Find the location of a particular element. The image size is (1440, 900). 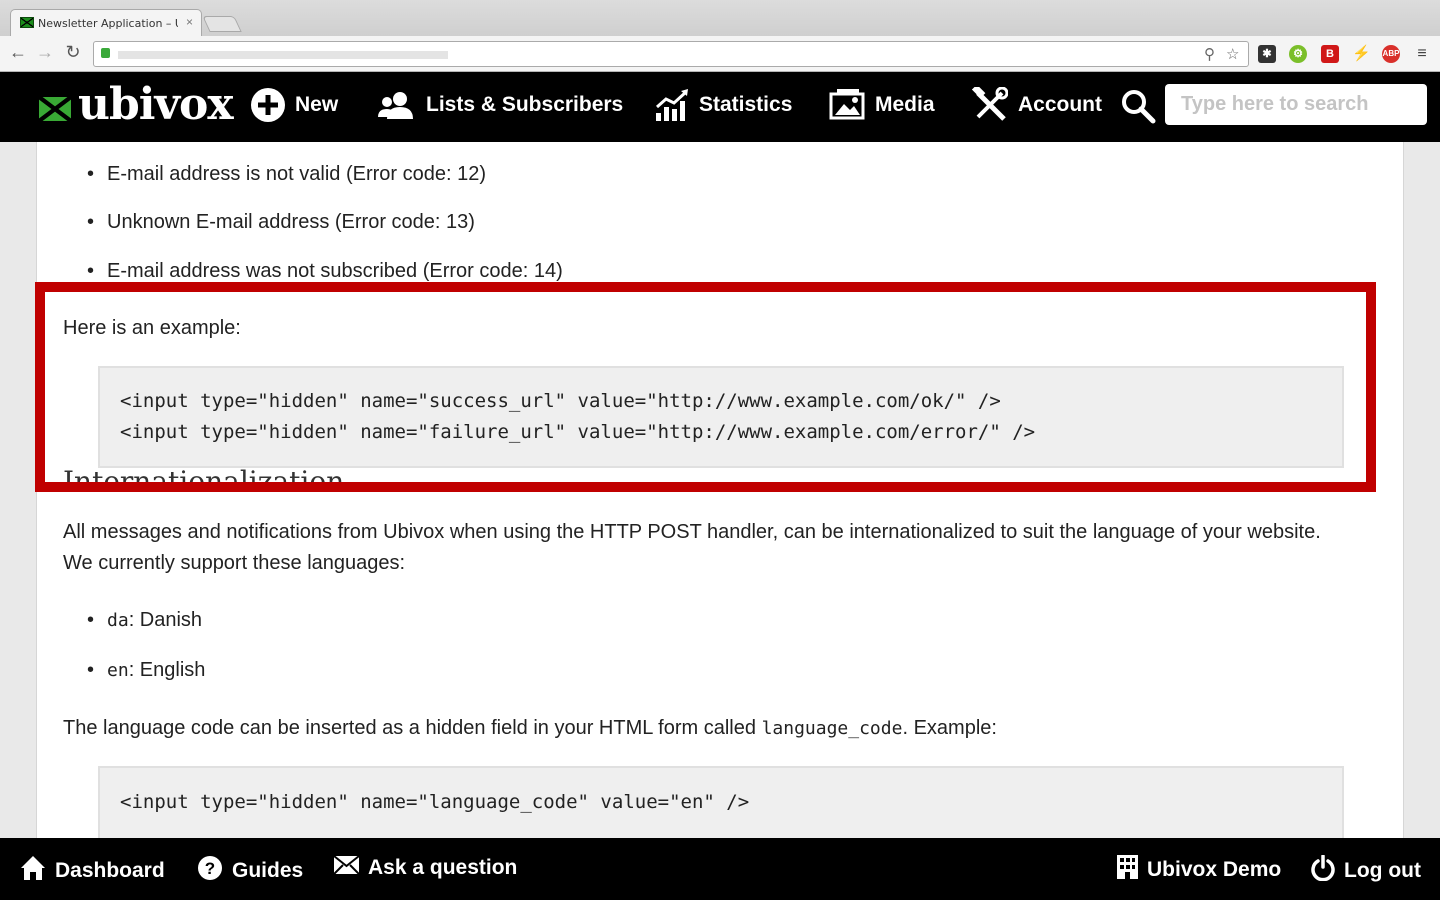

browser-tab-bar: Newsletter Application – U × is located at coordinates (720, 18).